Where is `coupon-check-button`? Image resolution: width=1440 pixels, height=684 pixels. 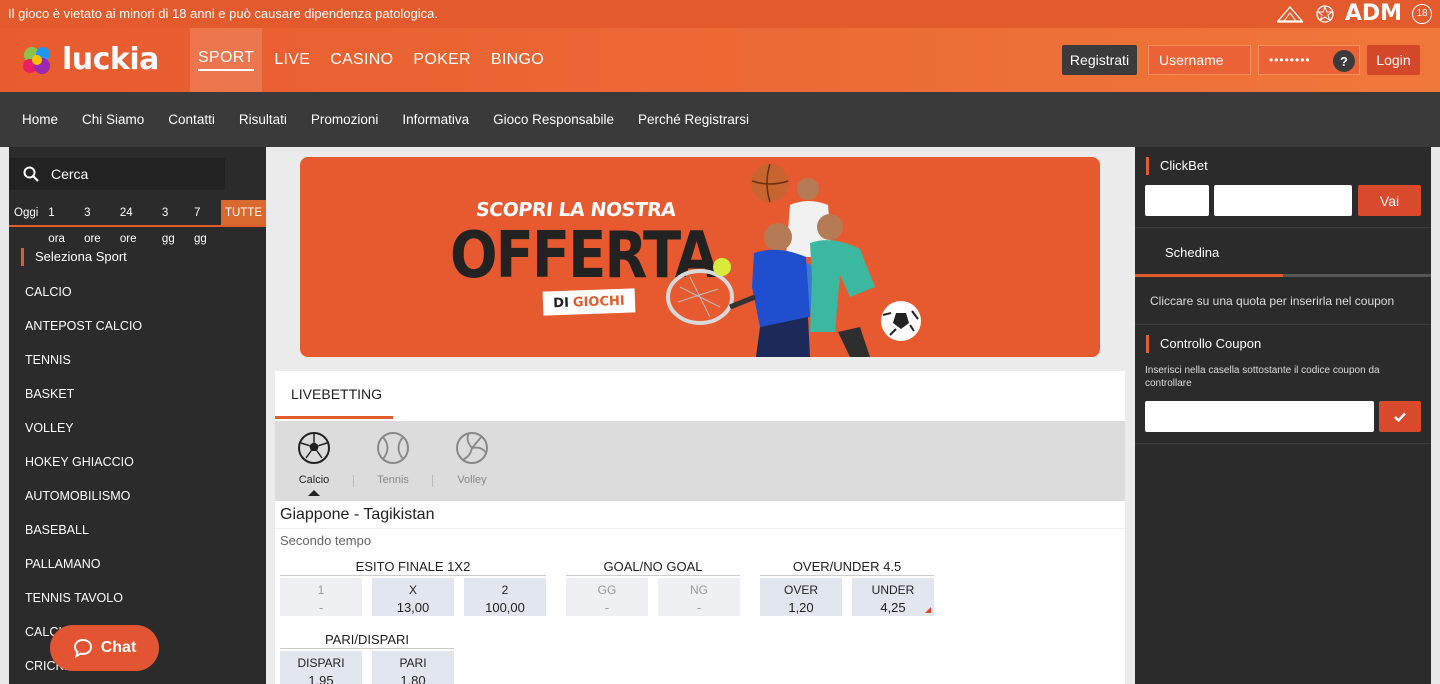 coupon-check-button is located at coordinates (1400, 416).